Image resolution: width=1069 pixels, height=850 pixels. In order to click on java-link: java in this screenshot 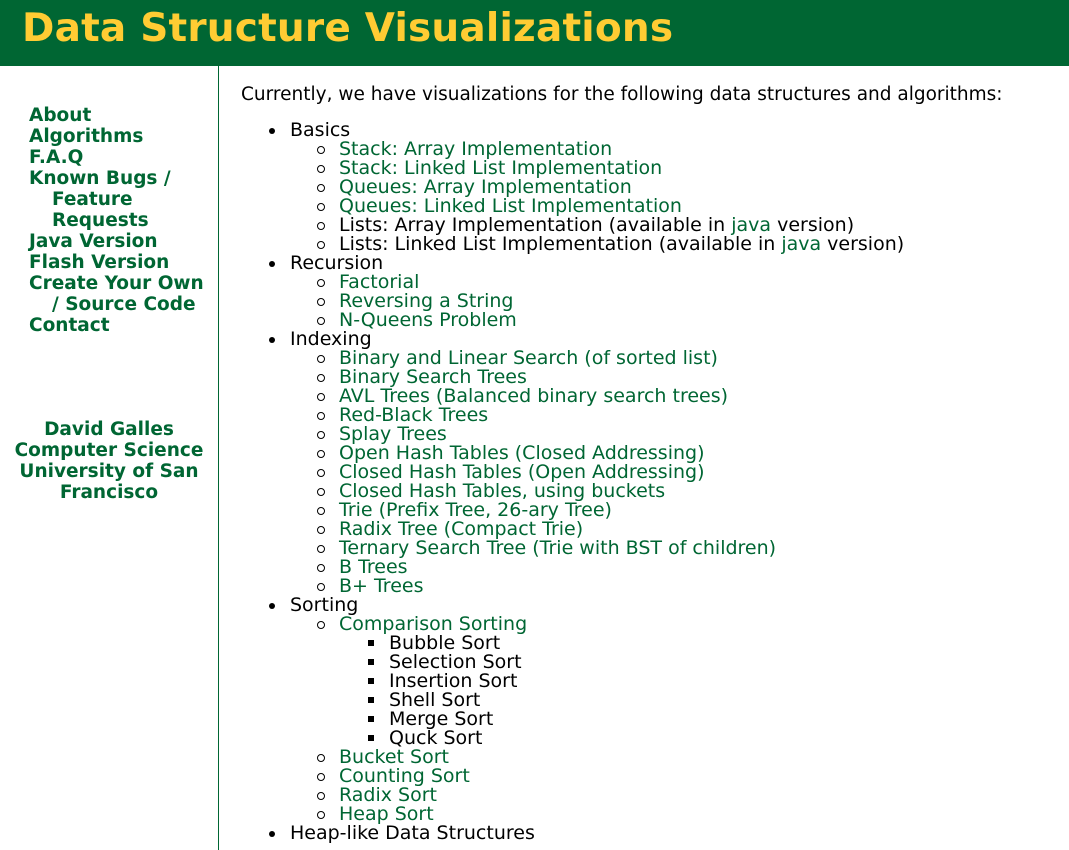, I will do `click(801, 244)`.